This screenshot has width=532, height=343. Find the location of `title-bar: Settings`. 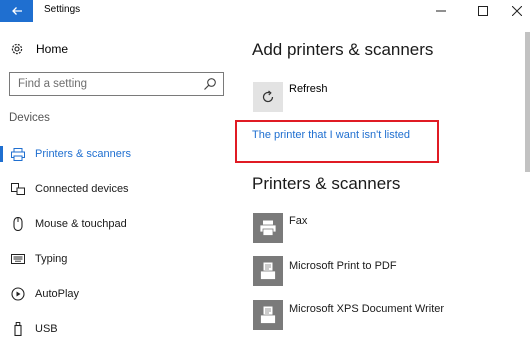

title-bar: Settings is located at coordinates (266, 11).